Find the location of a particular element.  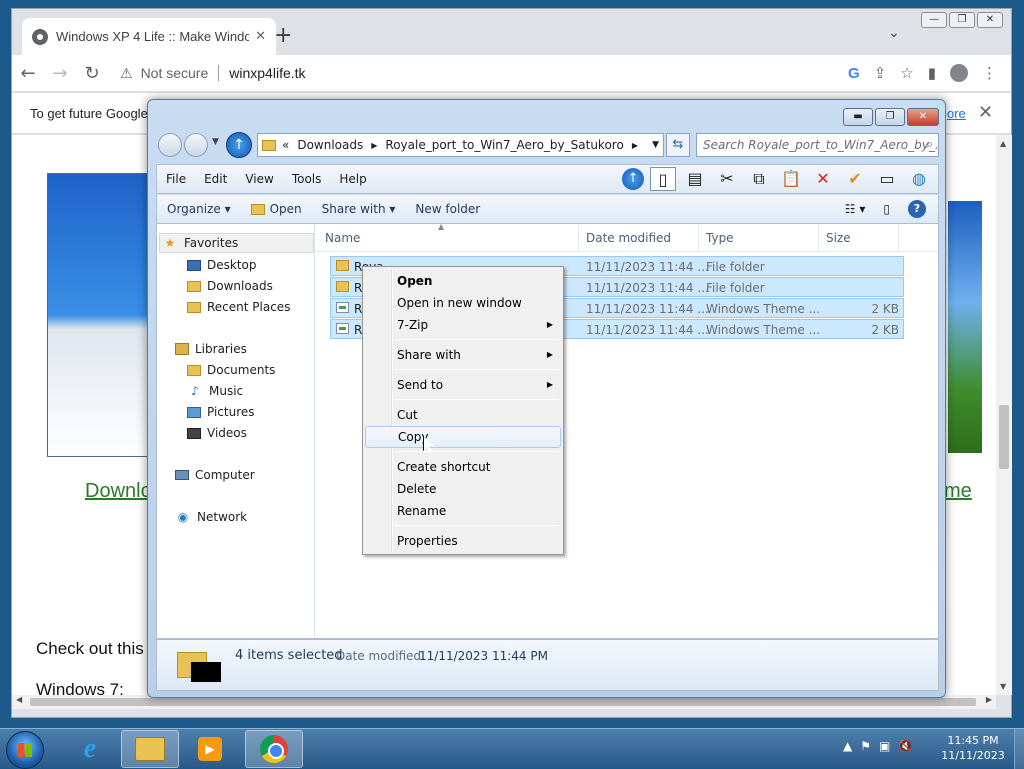

back-button: ← is located at coordinates (28, 73).